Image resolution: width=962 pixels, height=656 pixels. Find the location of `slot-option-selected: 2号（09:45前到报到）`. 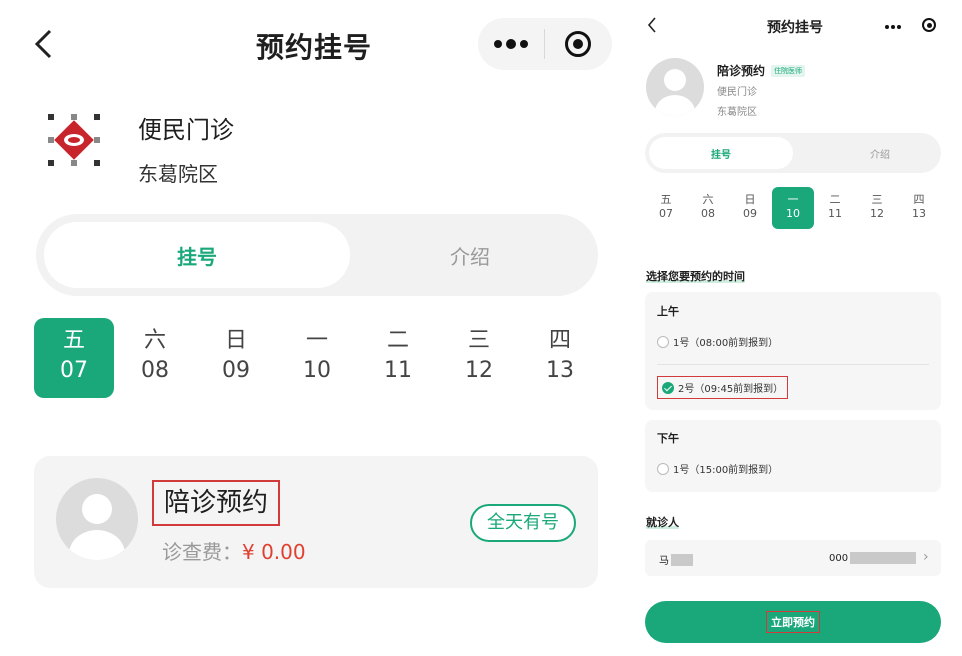

slot-option-selected: 2号（09:45前到报到） is located at coordinates (723, 387).